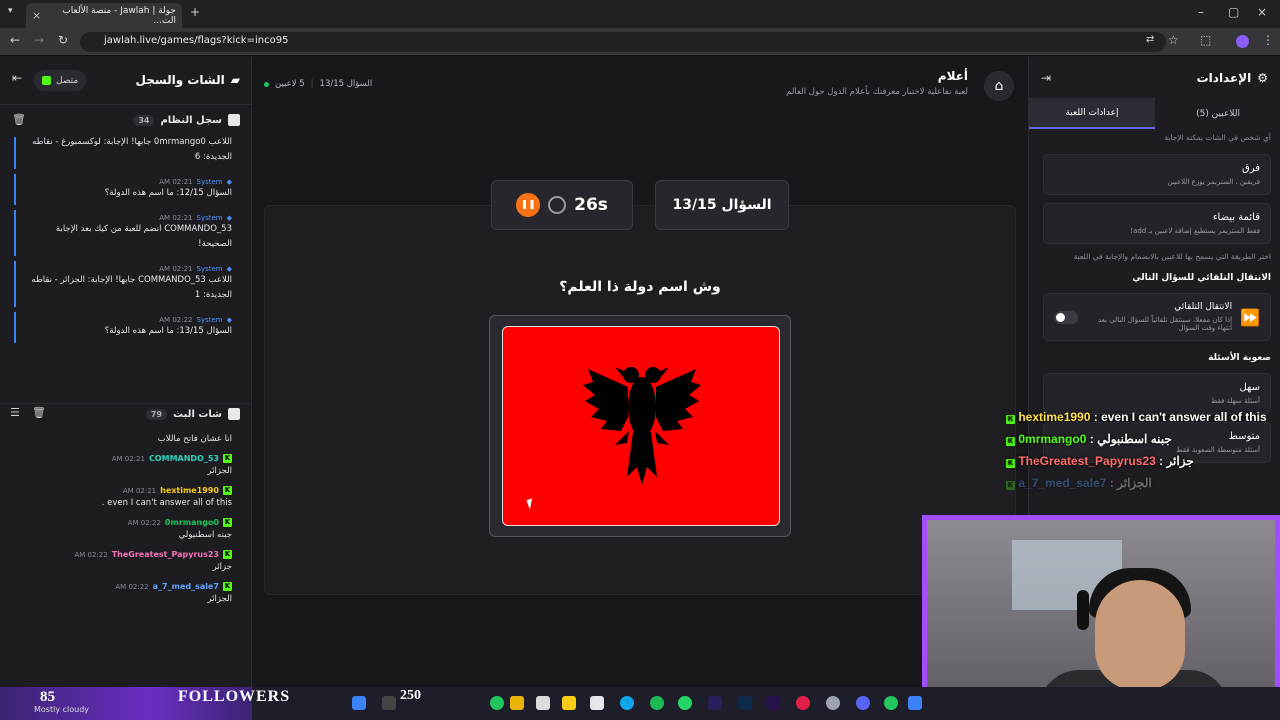 The width and height of the screenshot is (1280, 720). What do you see at coordinates (165, 554) in the screenshot?
I see `chat-username: TheGreatest_Papyrus23` at bounding box center [165, 554].